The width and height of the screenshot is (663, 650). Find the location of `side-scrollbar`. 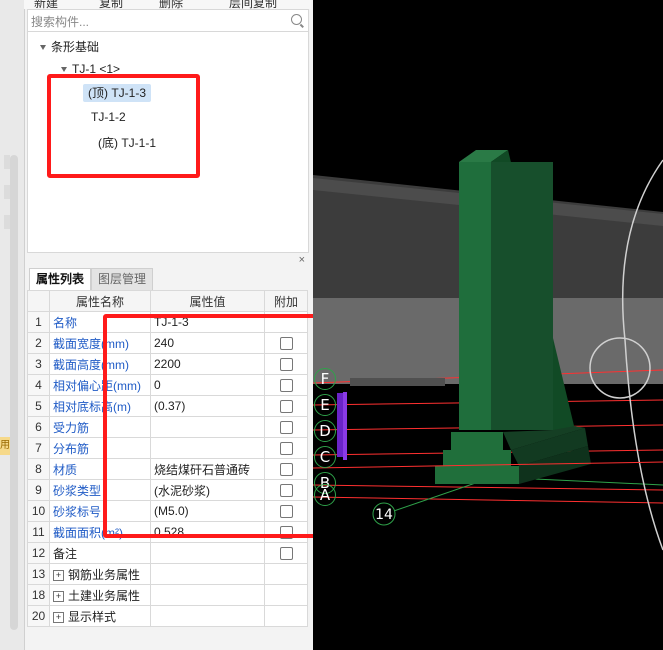

side-scrollbar is located at coordinates (14, 392).